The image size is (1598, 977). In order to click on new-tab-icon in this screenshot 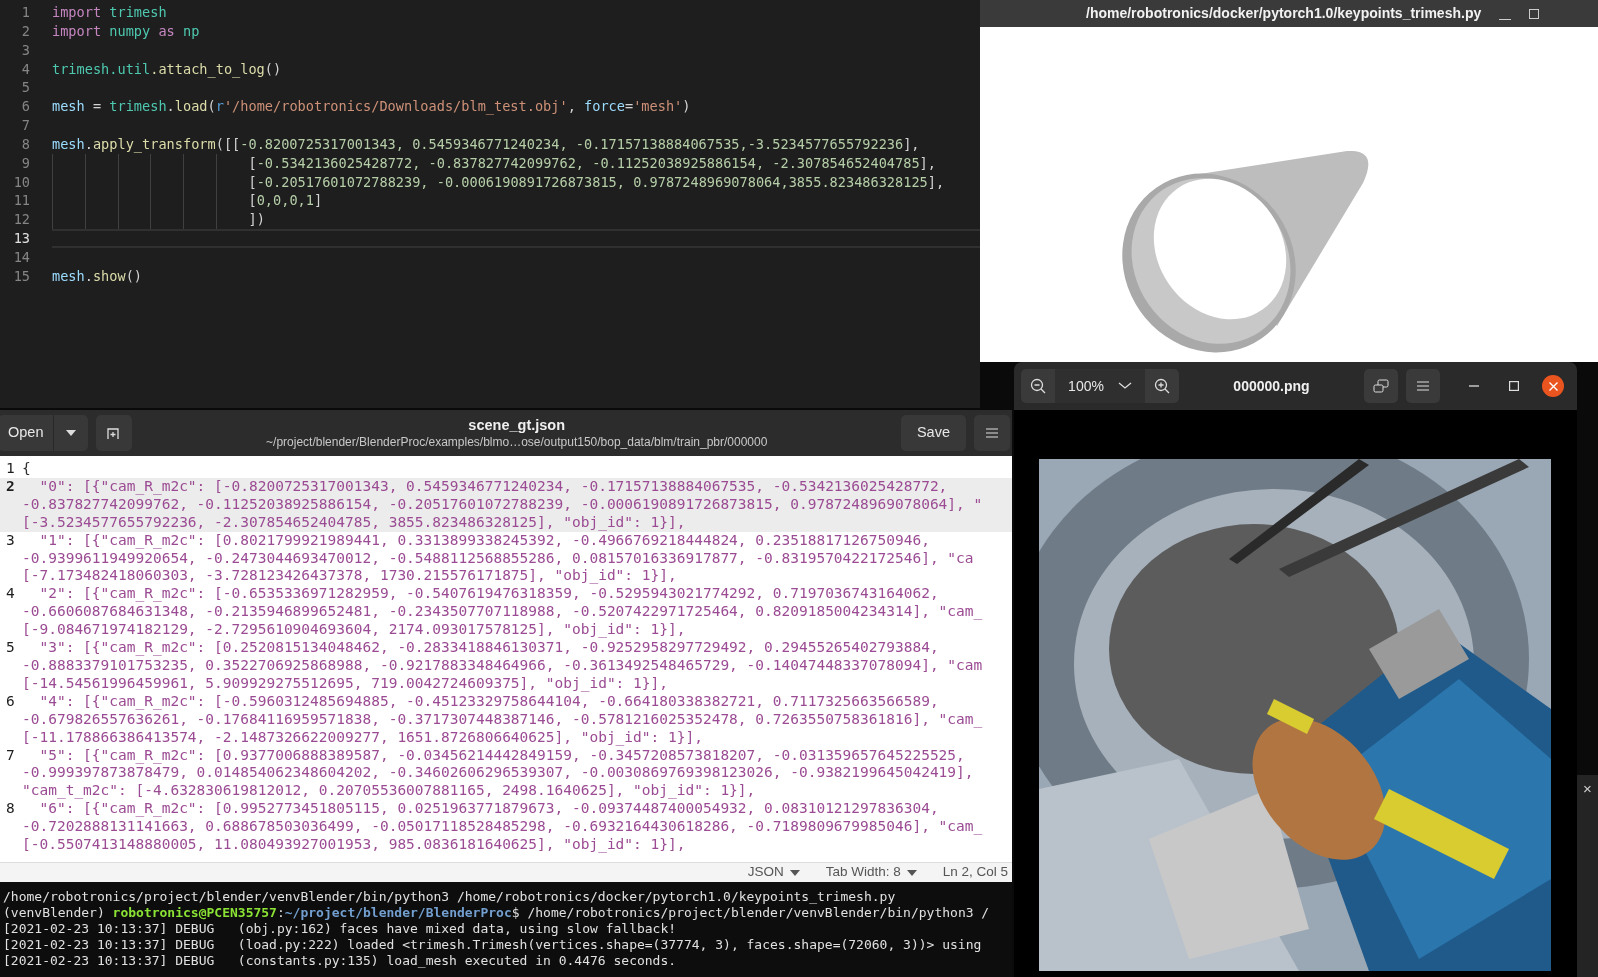, I will do `click(114, 433)`.